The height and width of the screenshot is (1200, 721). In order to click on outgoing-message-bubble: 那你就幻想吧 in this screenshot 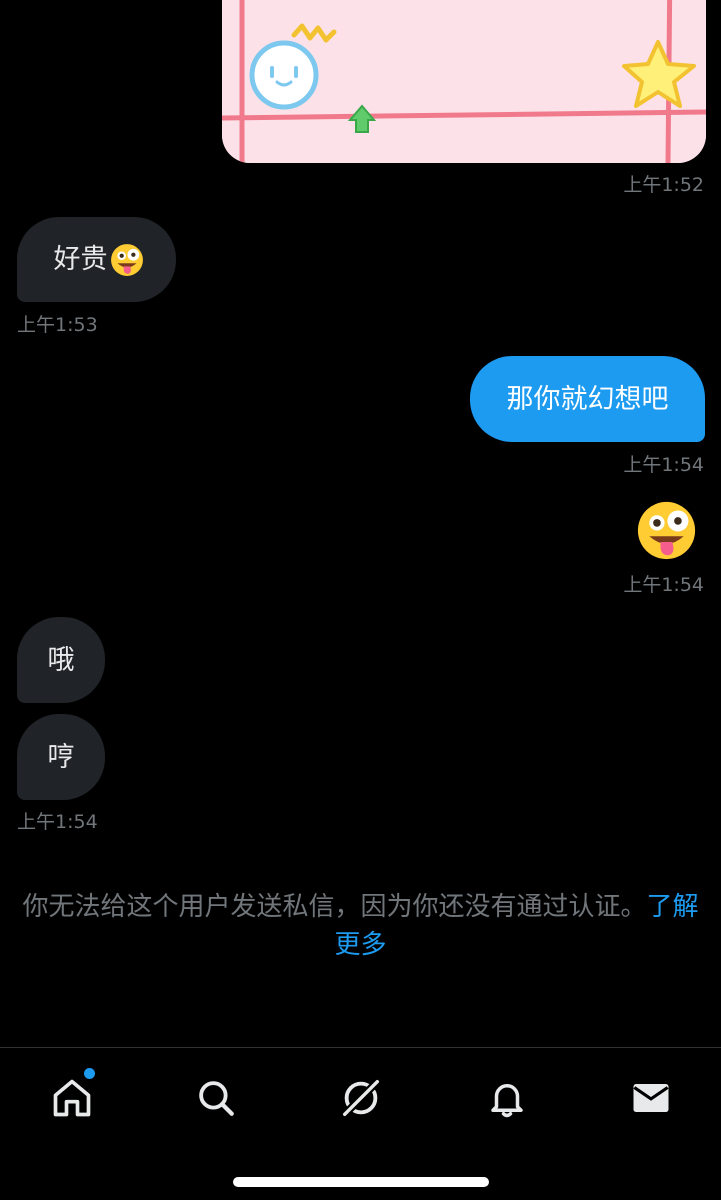, I will do `click(587, 399)`.